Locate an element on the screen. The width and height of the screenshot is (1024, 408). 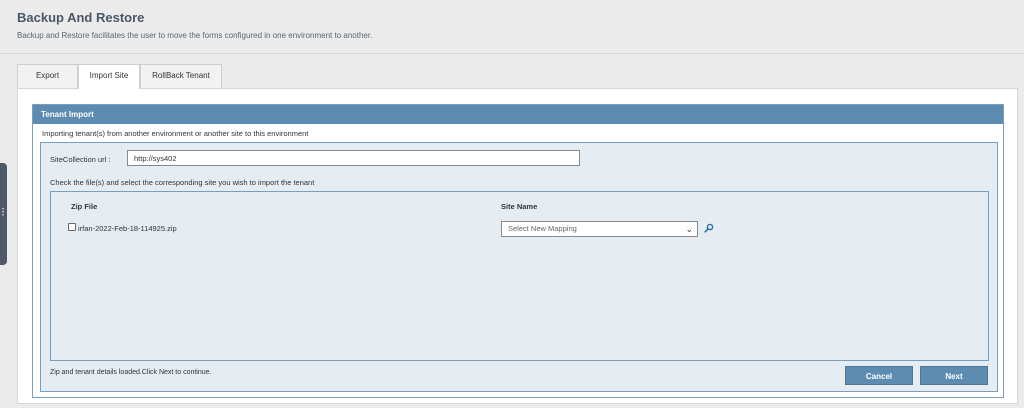
grip-icon: • • • is located at coordinates (3, 213).